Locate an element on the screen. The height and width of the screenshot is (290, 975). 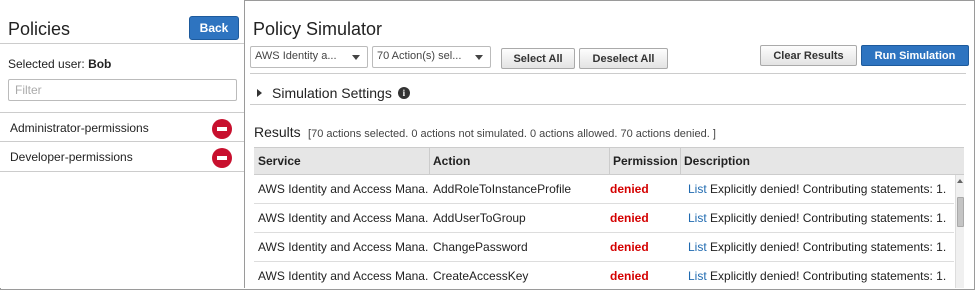
column-header-service: Service is located at coordinates (341, 161).